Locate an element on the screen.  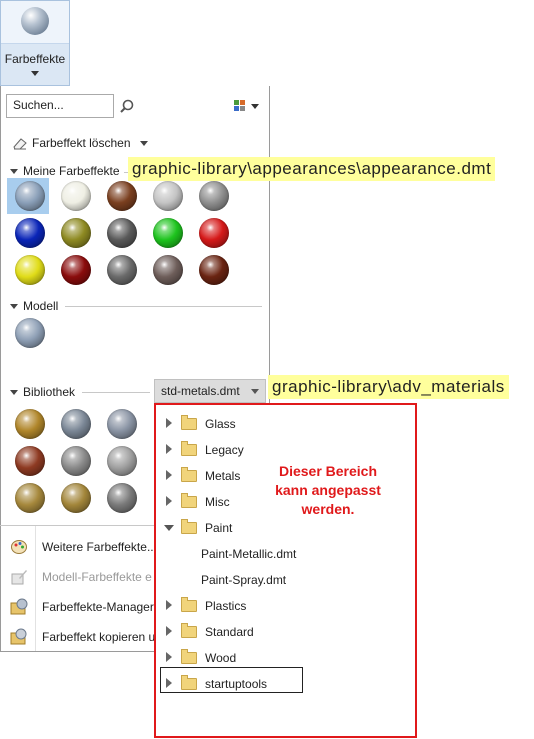
tree-item-label: Misc is located at coordinates (217, 502).